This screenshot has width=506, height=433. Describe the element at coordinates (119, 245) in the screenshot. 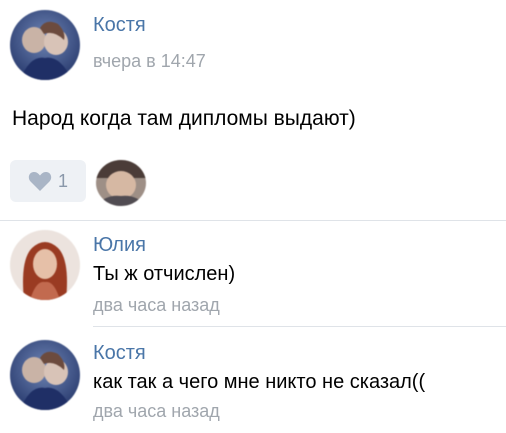

I see `comment-author-name: Юлия` at that location.